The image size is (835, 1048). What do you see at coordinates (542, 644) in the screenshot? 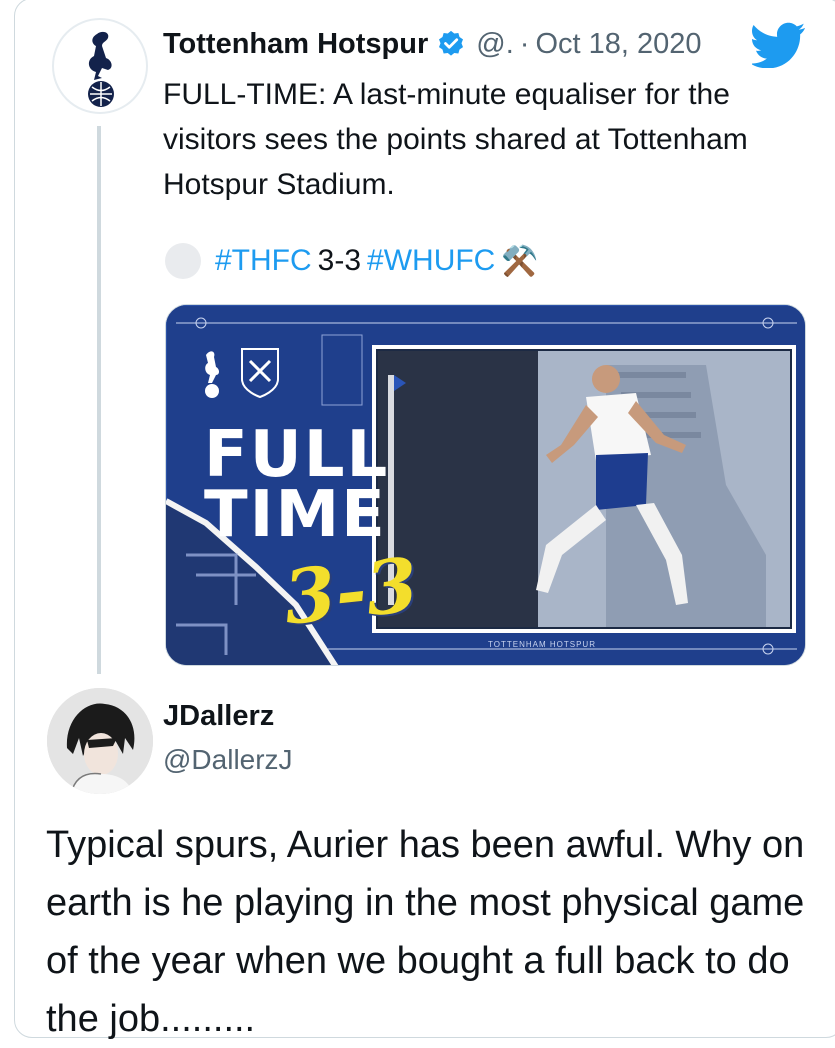
I see `media-footer-brand: TOTTENHAM HOTSPUR` at bounding box center [542, 644].